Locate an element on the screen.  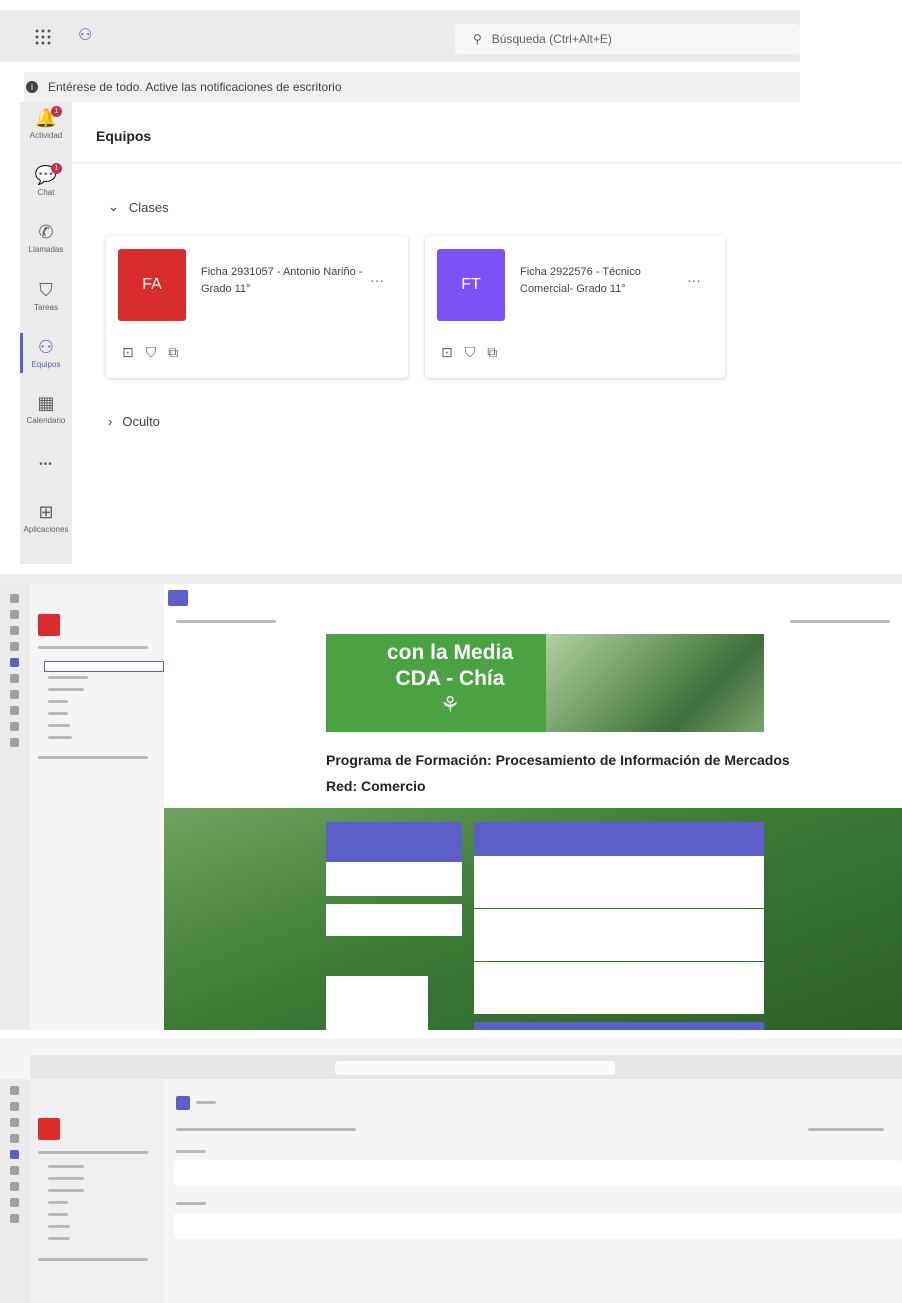
rail-item-equipos: ⚇ Equipos is located at coordinates (46, 353).